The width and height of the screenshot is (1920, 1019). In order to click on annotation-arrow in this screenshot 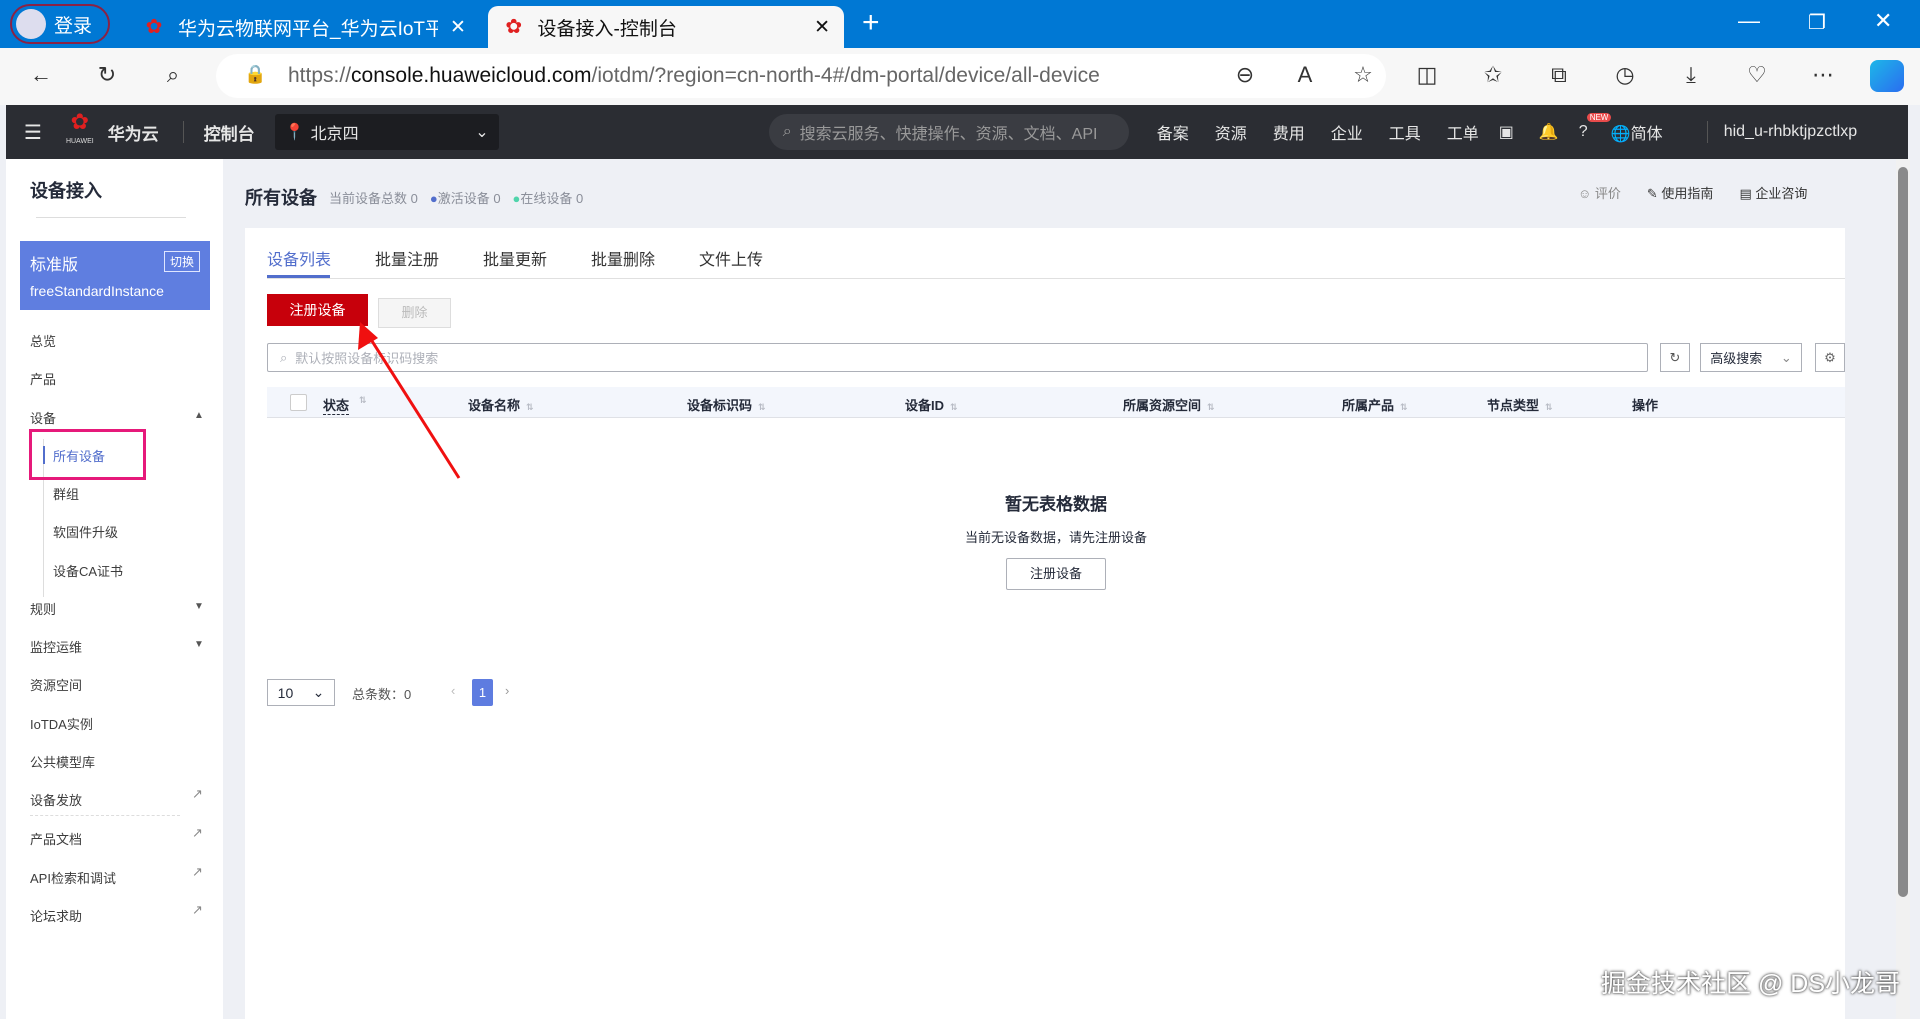, I will do `click(409, 400)`.